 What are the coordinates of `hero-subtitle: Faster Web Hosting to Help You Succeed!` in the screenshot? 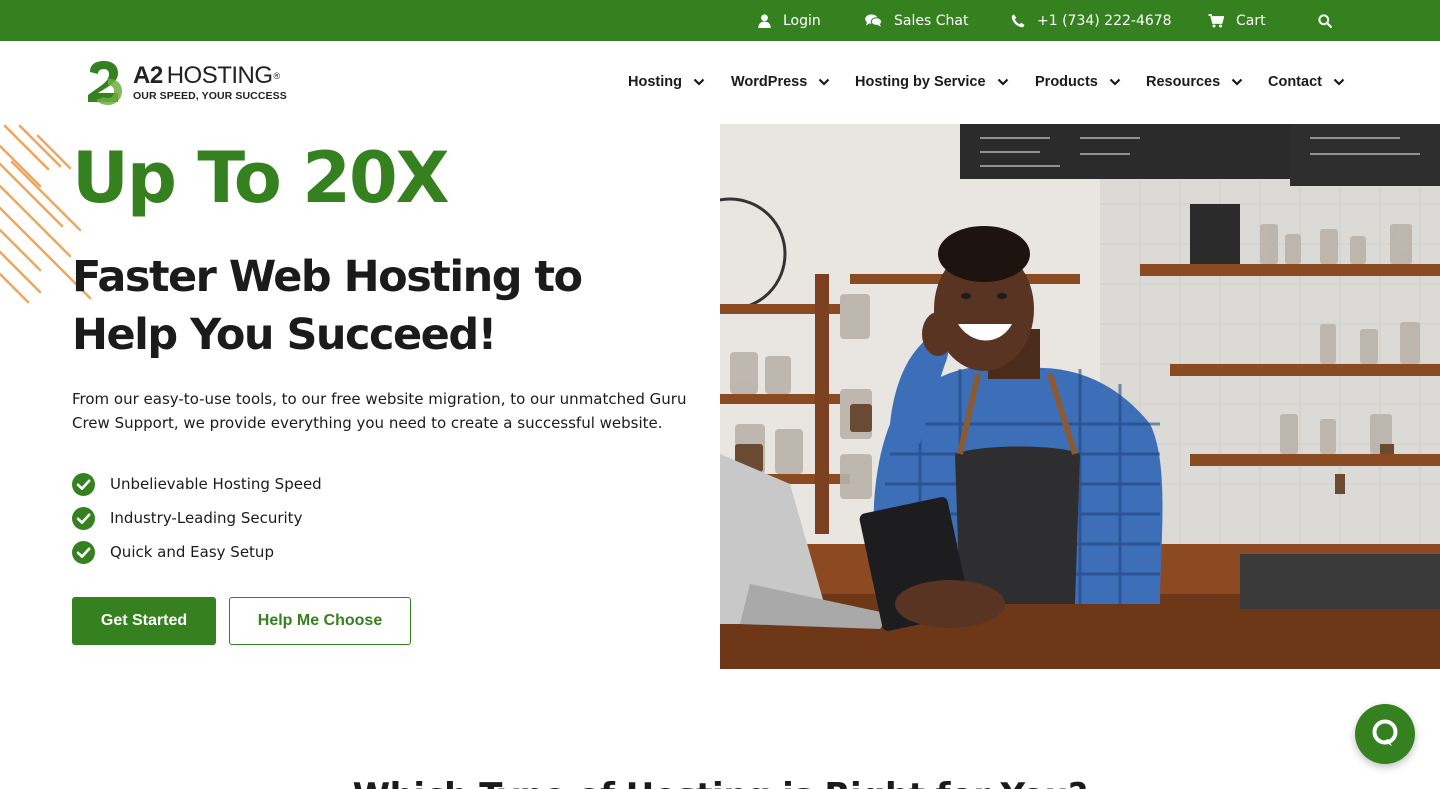 It's located at (327, 306).